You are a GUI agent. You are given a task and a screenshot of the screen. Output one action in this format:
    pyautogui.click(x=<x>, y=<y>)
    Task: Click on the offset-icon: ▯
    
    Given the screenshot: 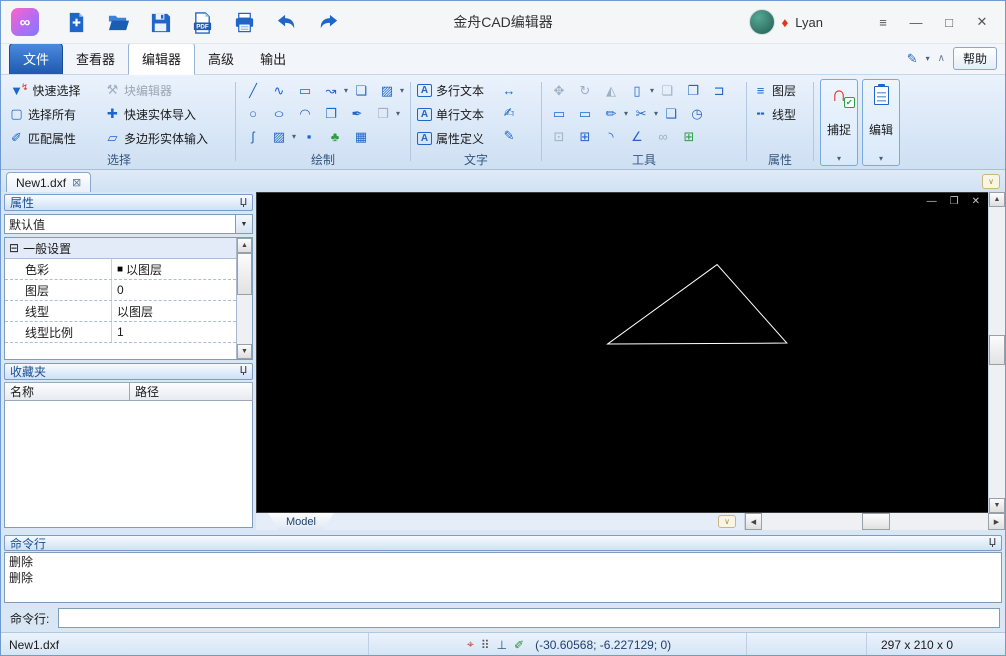 What is the action you would take?
    pyautogui.click(x=637, y=90)
    